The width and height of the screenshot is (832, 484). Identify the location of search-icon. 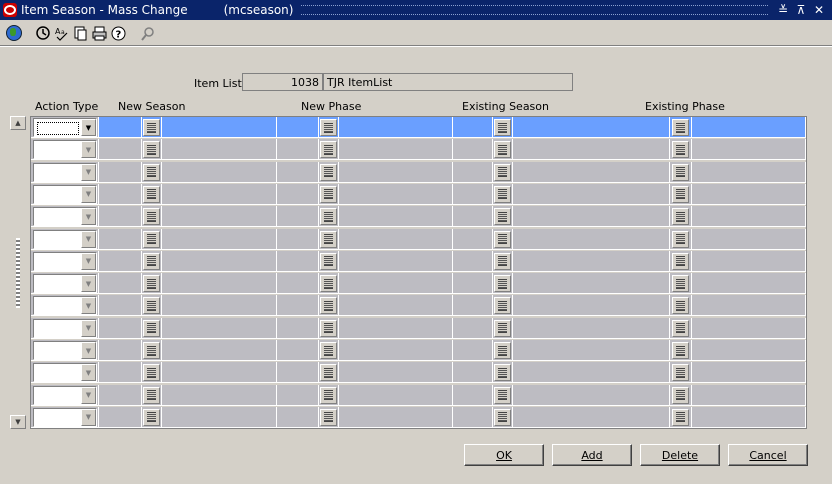
(147, 33).